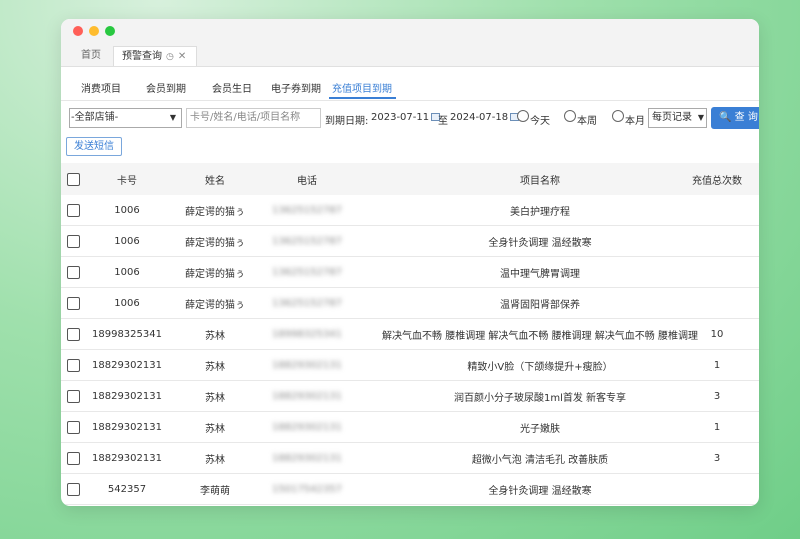  What do you see at coordinates (410, 84) in the screenshot?
I see `sub-nav: 消费项目 会员到期 会员生日 电子券到期 充值项目到期` at bounding box center [410, 84].